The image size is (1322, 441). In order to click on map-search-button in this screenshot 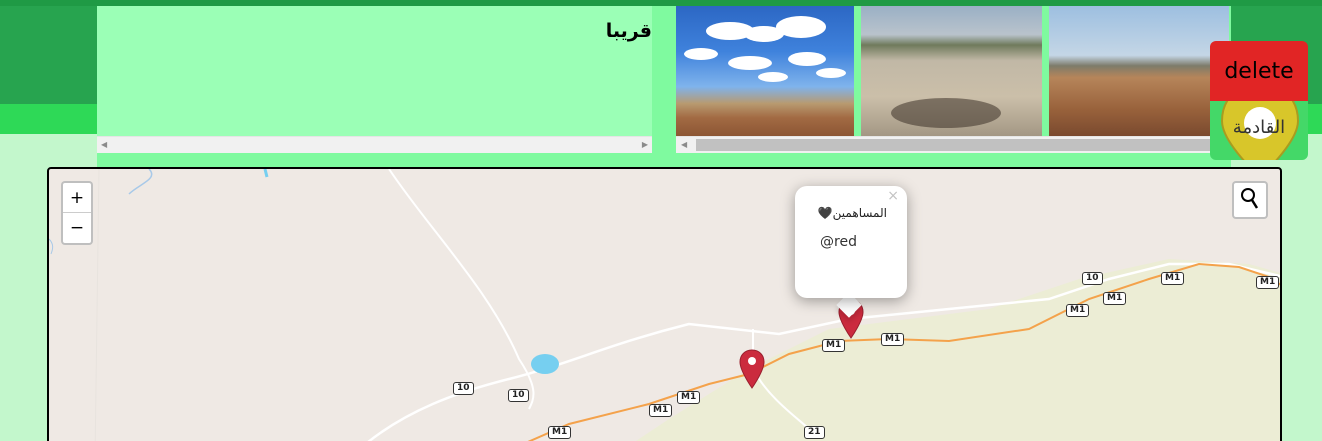, I will do `click(1250, 200)`.